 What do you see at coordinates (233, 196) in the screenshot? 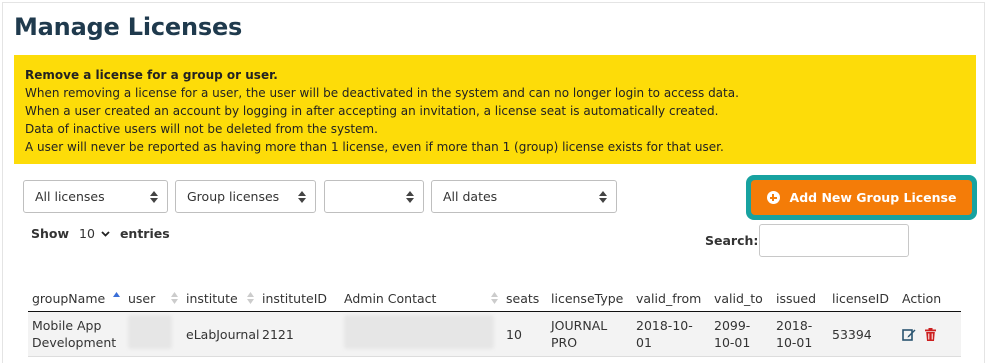
I see `license-type-value: Group licenses` at bounding box center [233, 196].